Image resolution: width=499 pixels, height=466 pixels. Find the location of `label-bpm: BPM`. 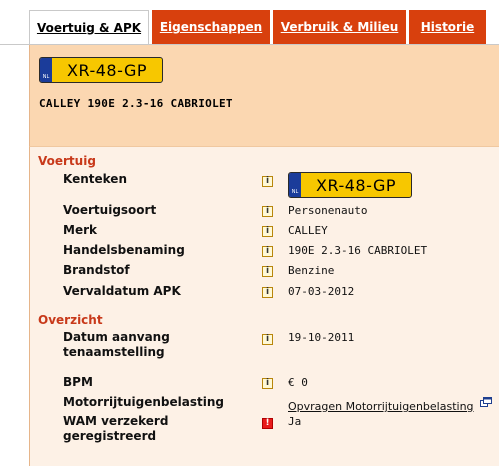

label-bpm: BPM is located at coordinates (78, 382).